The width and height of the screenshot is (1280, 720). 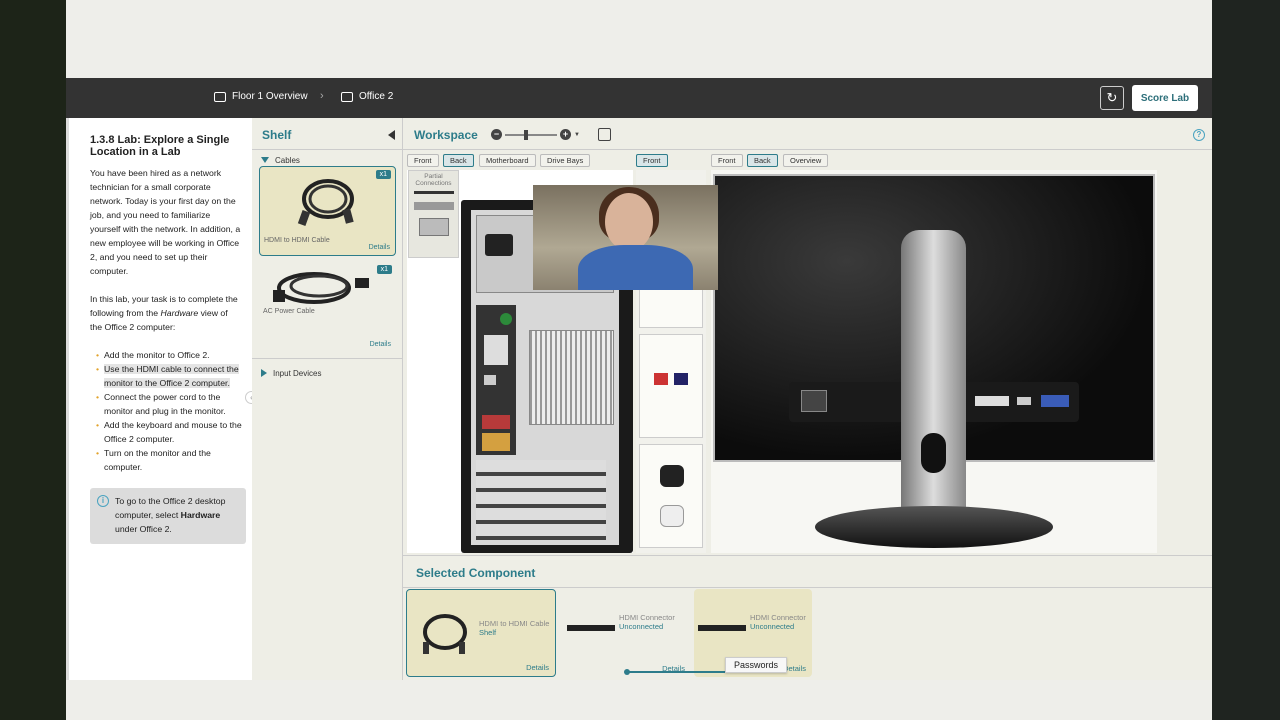 What do you see at coordinates (531, 134) in the screenshot?
I see `zoom-slider` at bounding box center [531, 134].